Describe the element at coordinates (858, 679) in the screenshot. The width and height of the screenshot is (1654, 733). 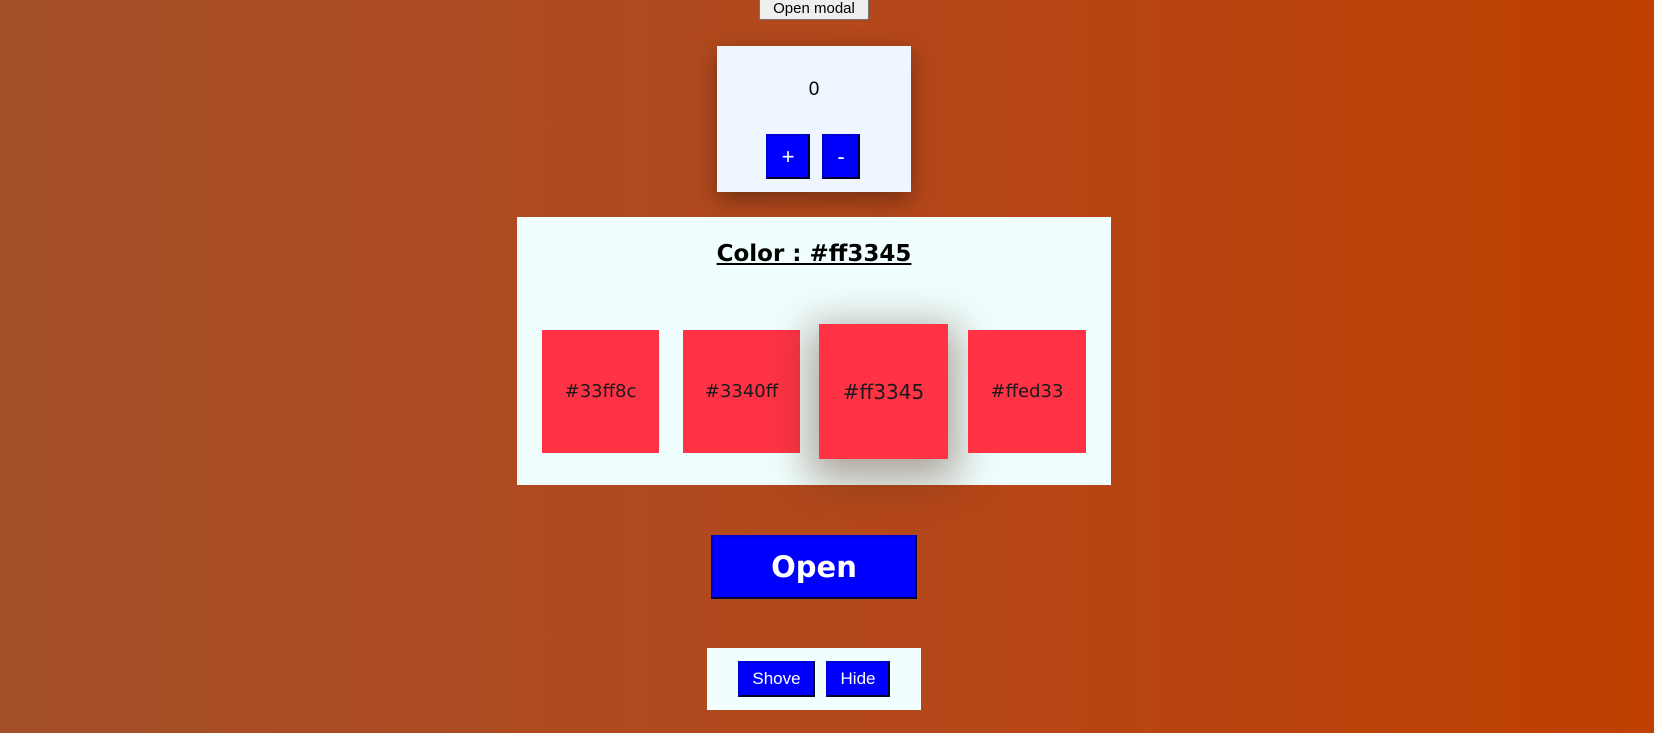
I see `hide-button: Hide` at that location.